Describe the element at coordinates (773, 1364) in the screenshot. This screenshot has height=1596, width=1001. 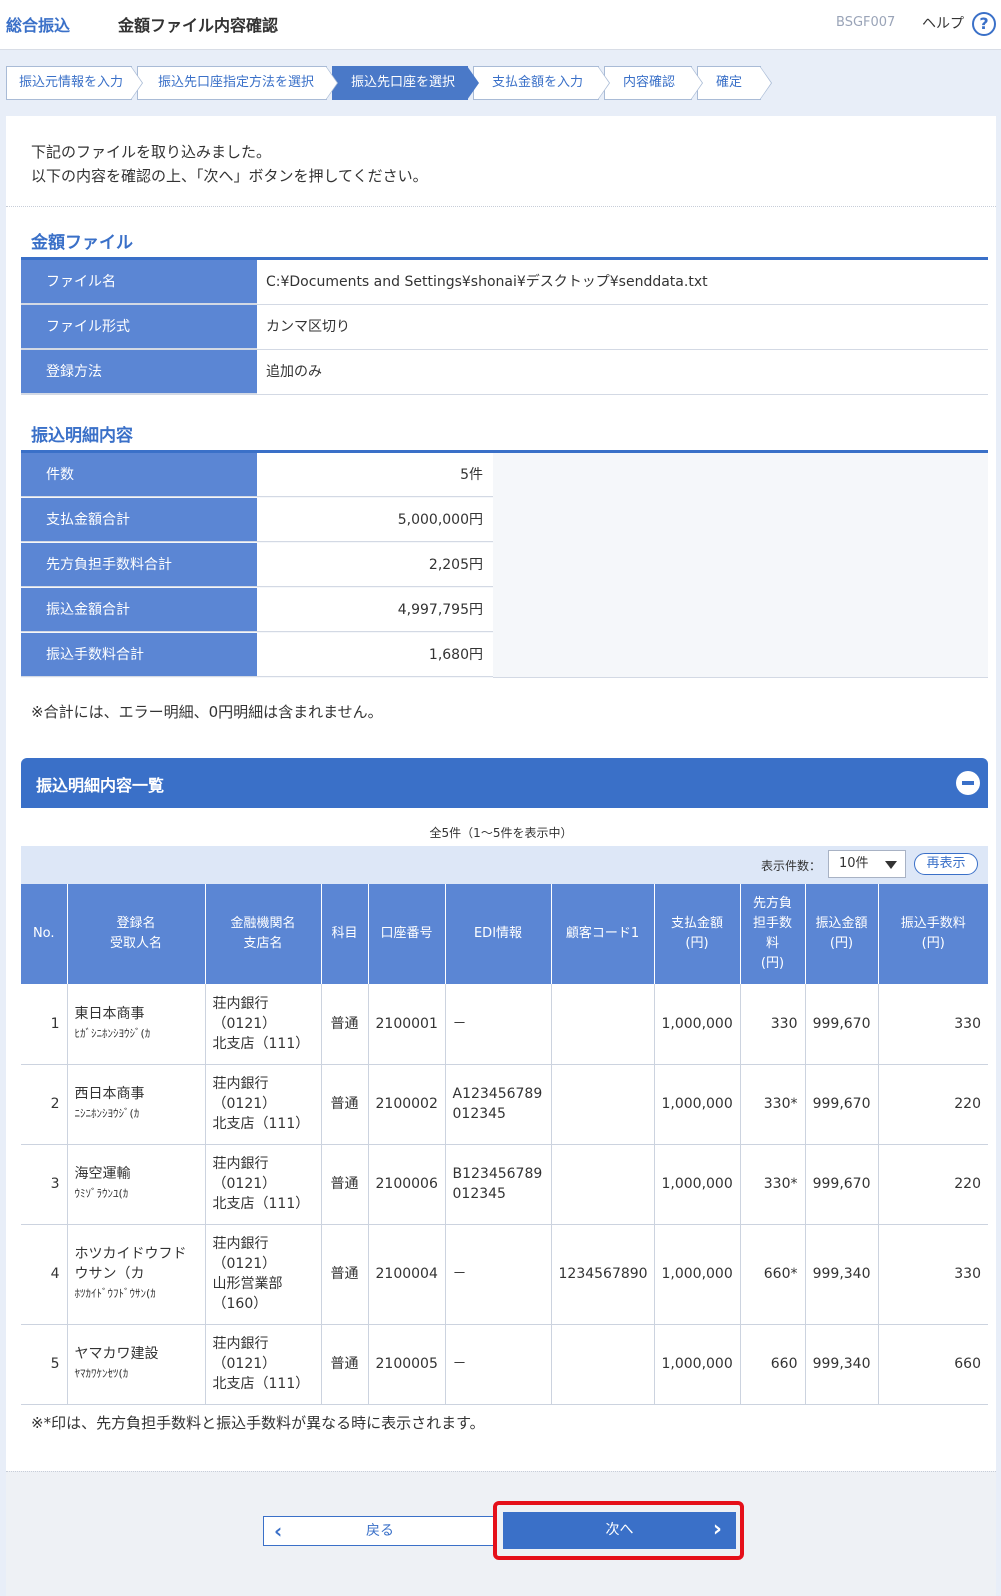
I see `cell-payee-fee: 660` at that location.